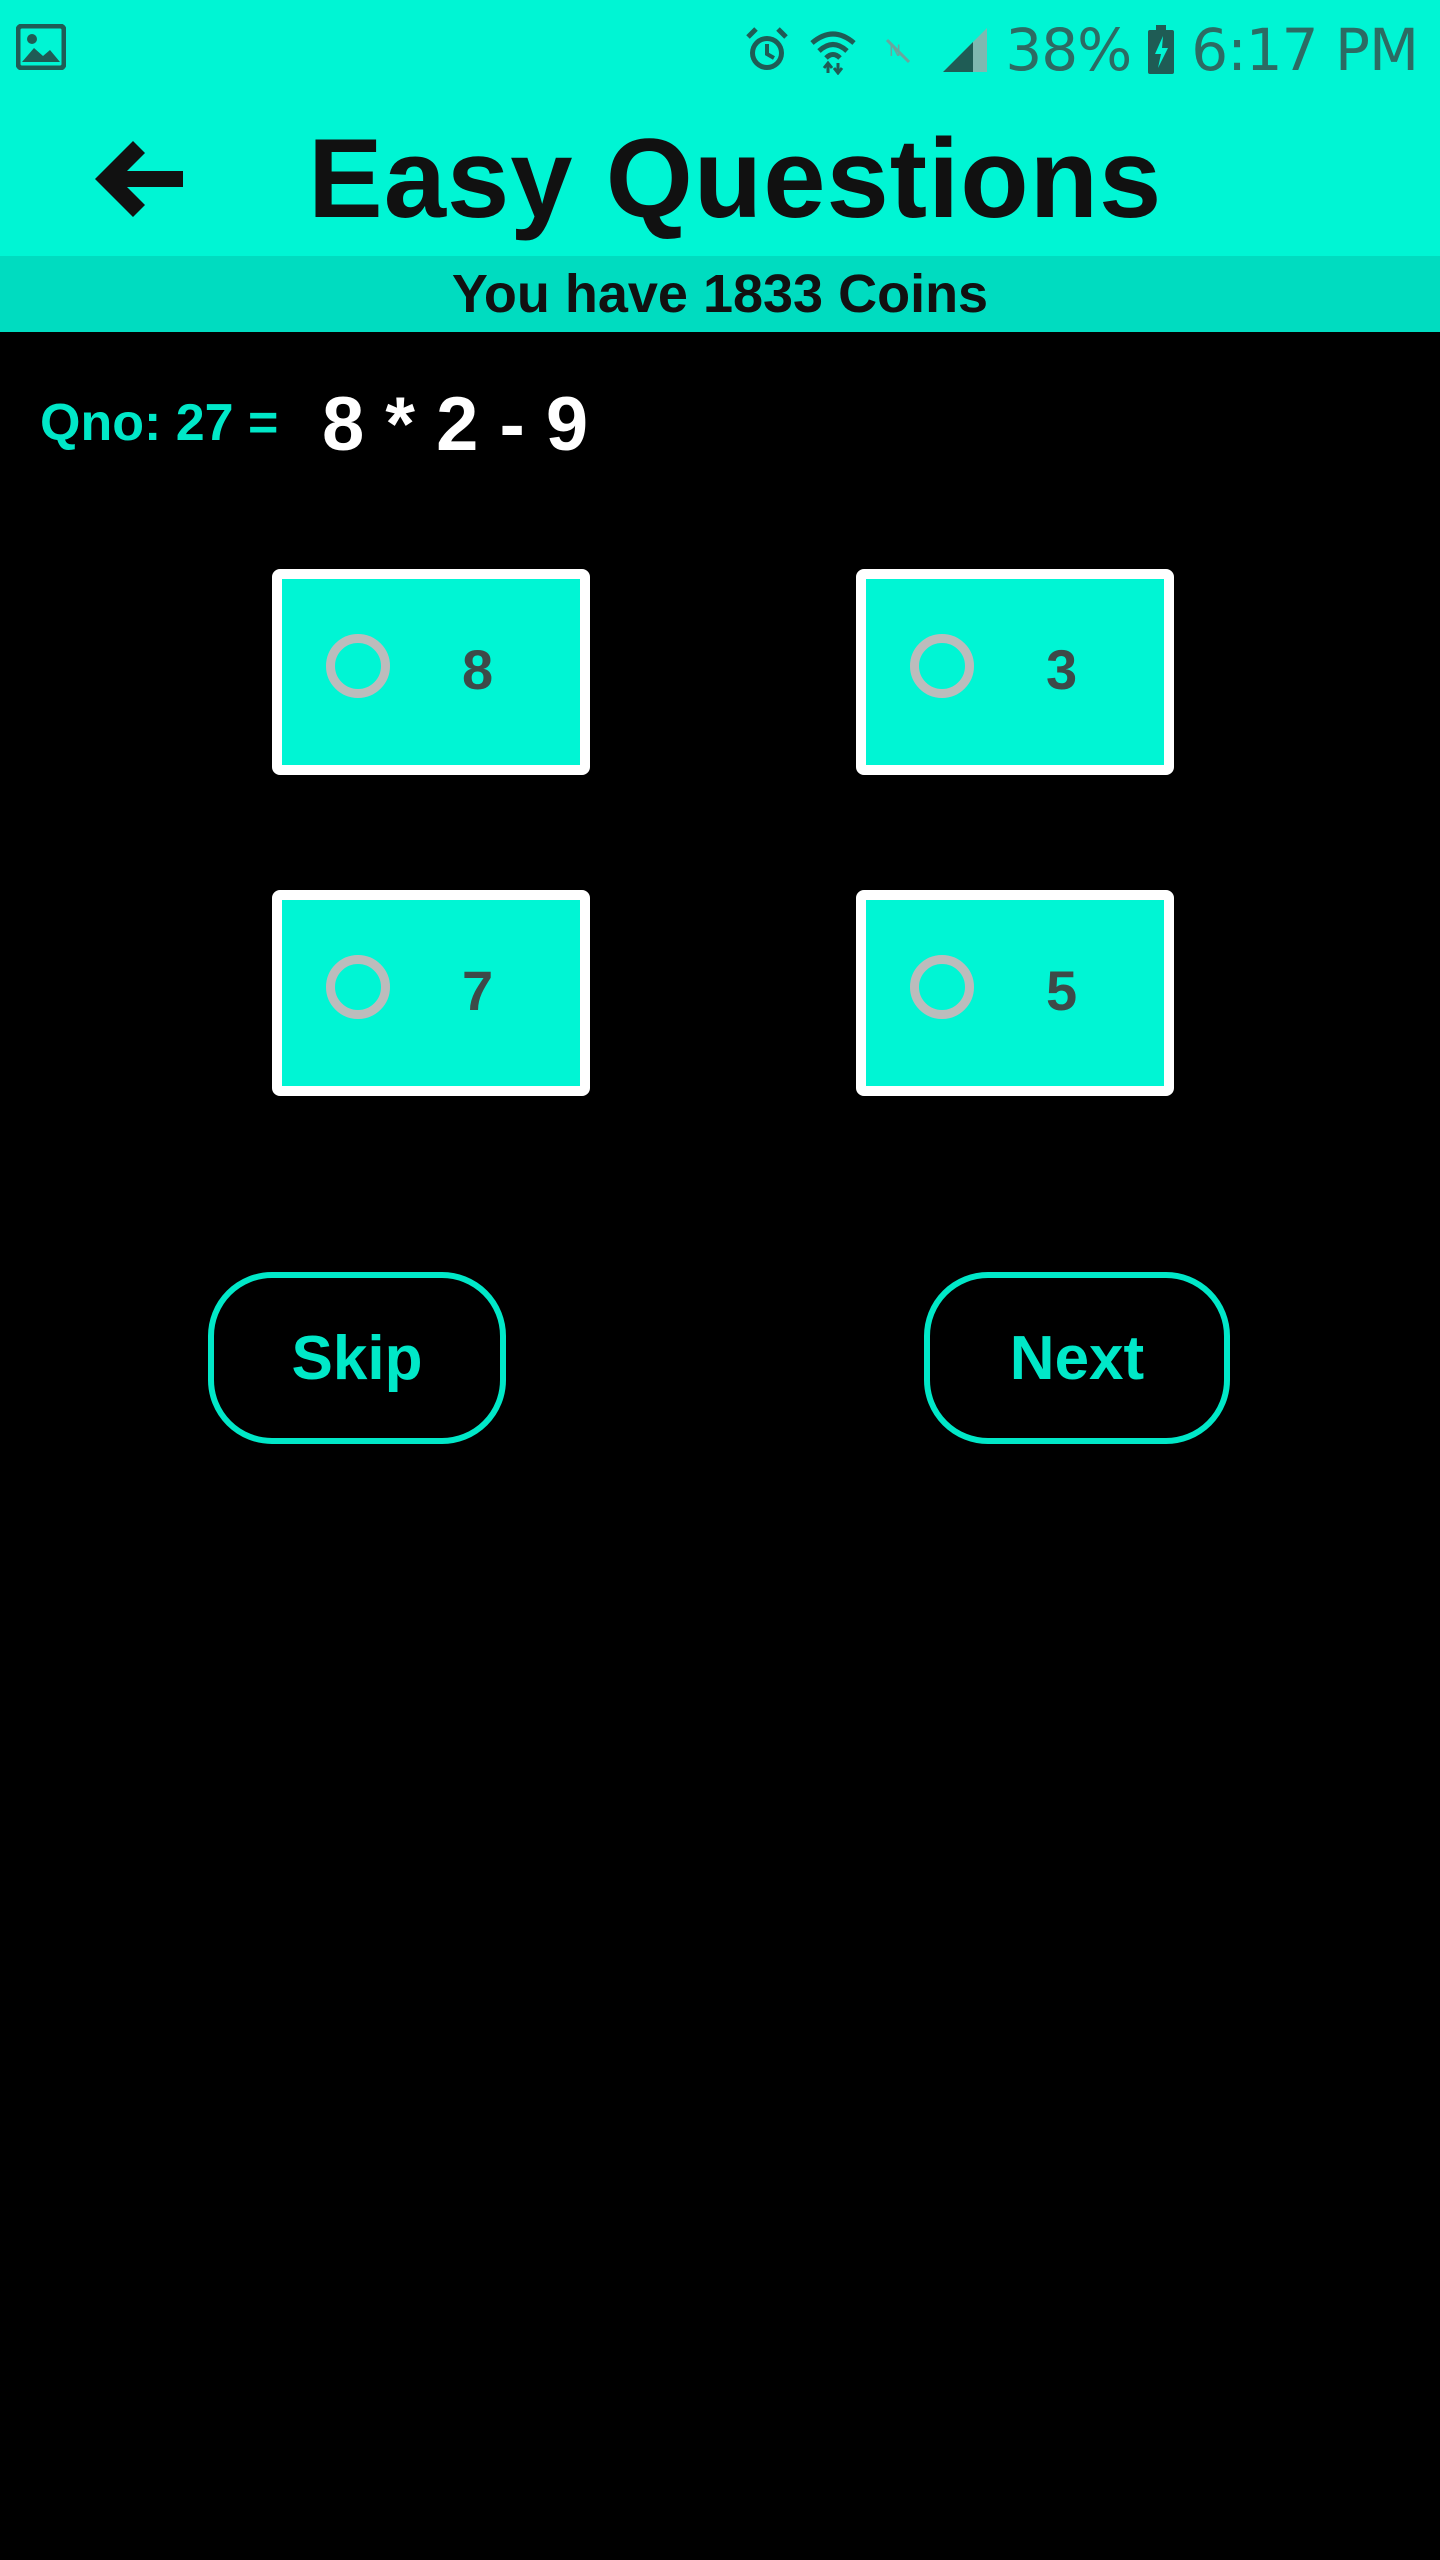 This screenshot has height=2560, width=1440. Describe the element at coordinates (720, 294) in the screenshot. I see `coins-banner: You have 1833 Coins` at that location.